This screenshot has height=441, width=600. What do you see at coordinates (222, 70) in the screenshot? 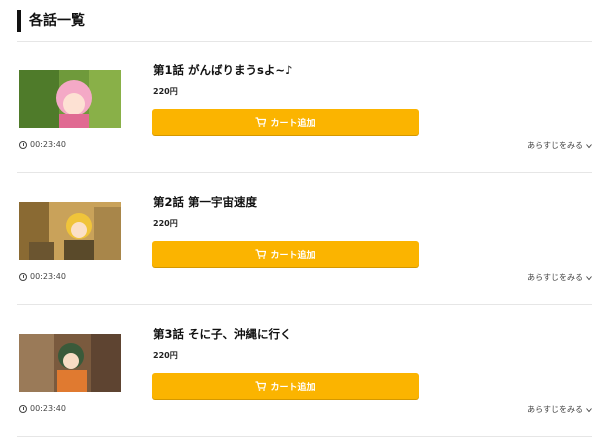
I see `episode-title: 第1話 がんばりまうsよ~♪` at bounding box center [222, 70].